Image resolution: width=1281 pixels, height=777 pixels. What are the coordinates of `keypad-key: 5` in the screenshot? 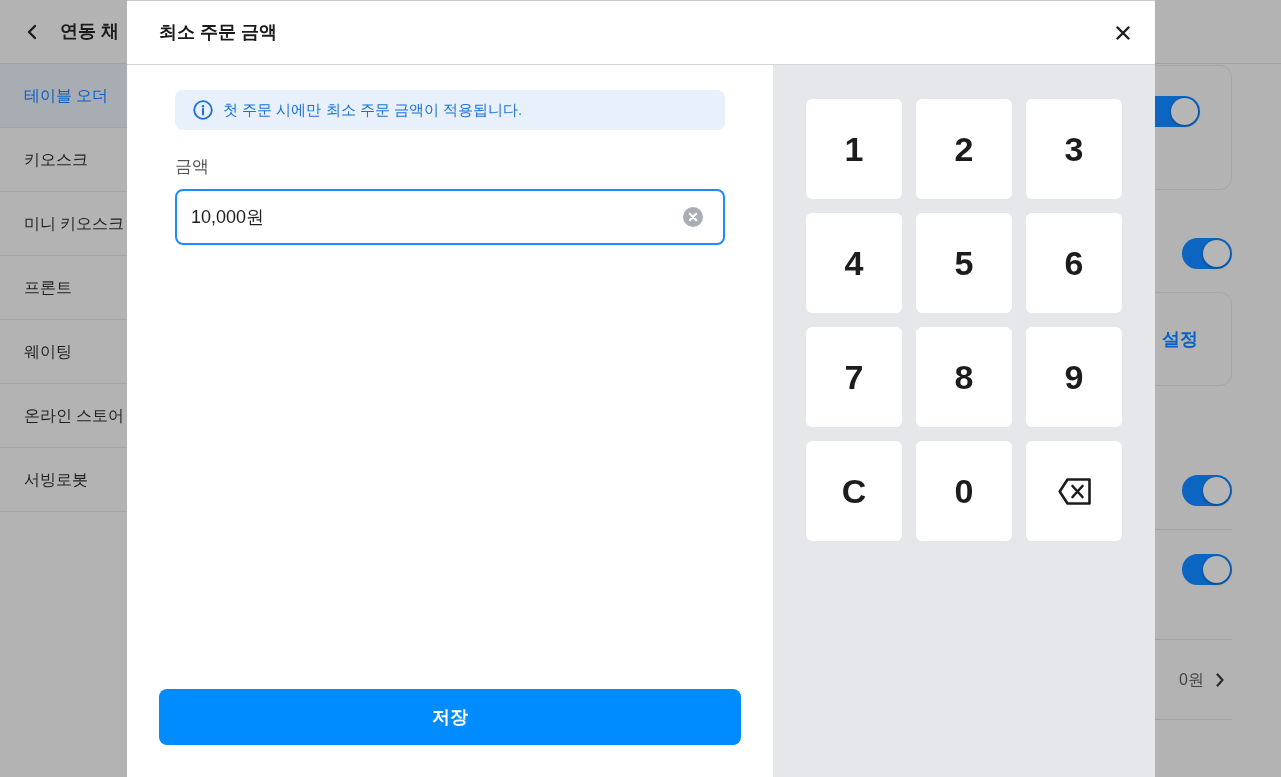 It's located at (964, 263).